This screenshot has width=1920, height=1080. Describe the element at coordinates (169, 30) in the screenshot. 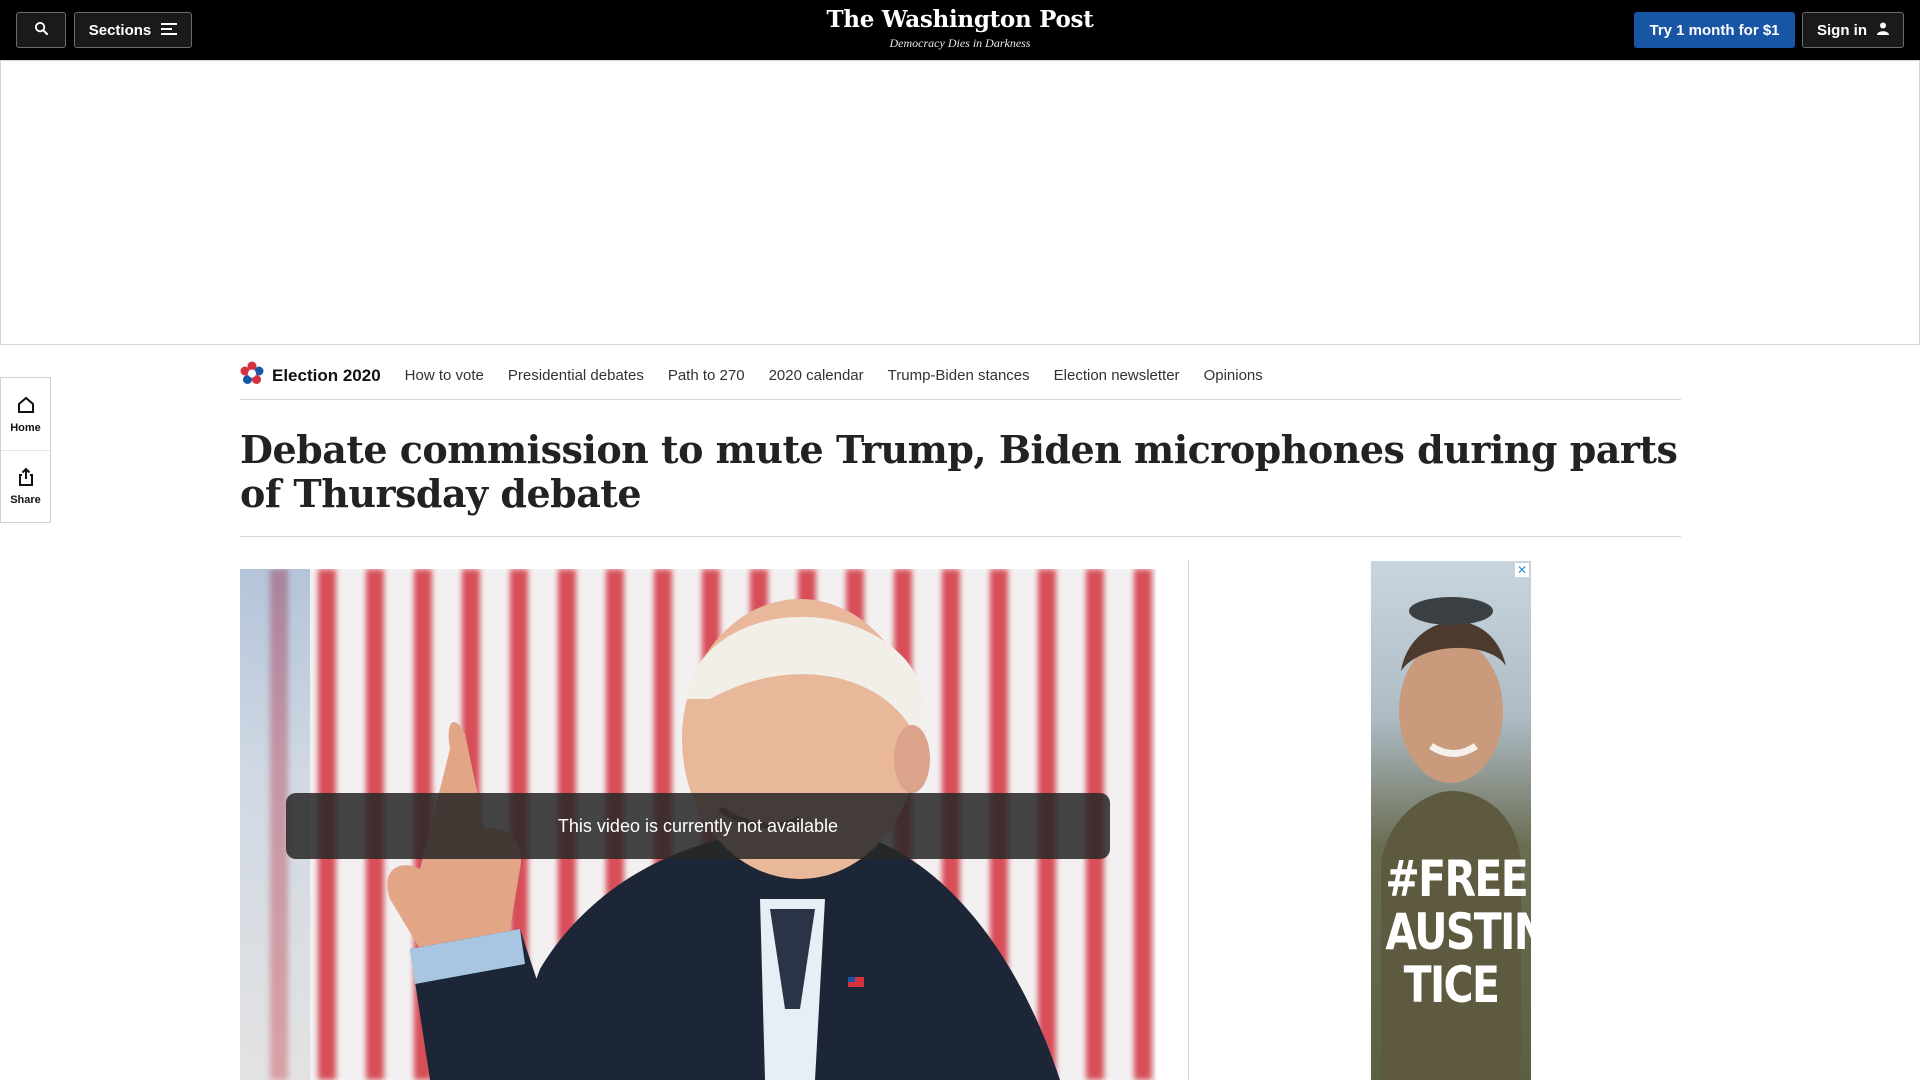

I see `hamburger-icon` at that location.